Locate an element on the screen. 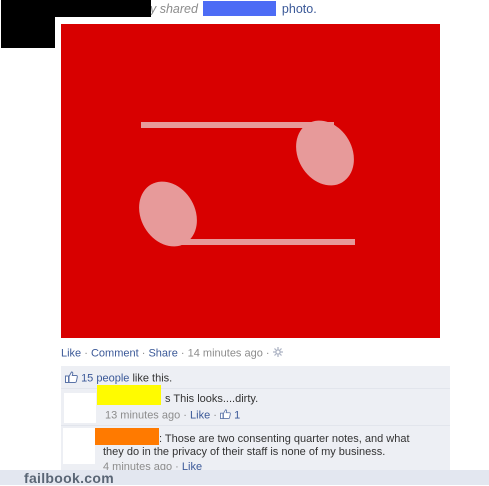 This screenshot has width=489, height=486. comment-text: s This looks....dirty. is located at coordinates (212, 399).